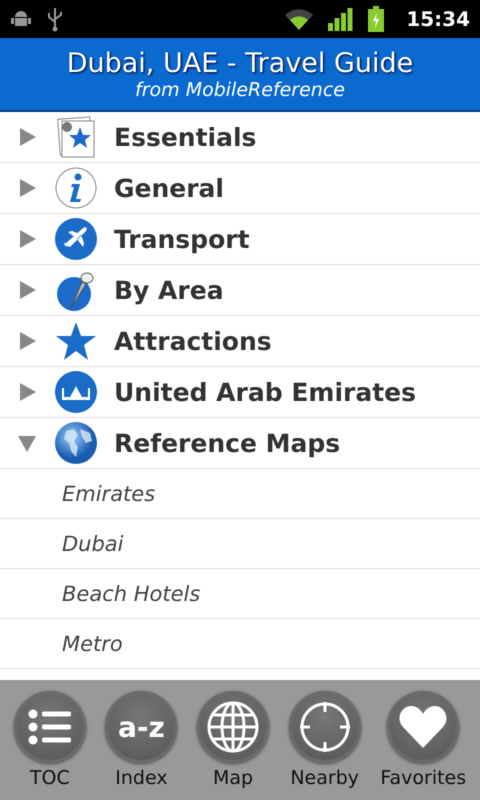  I want to click on toc-button, so click(50, 727).